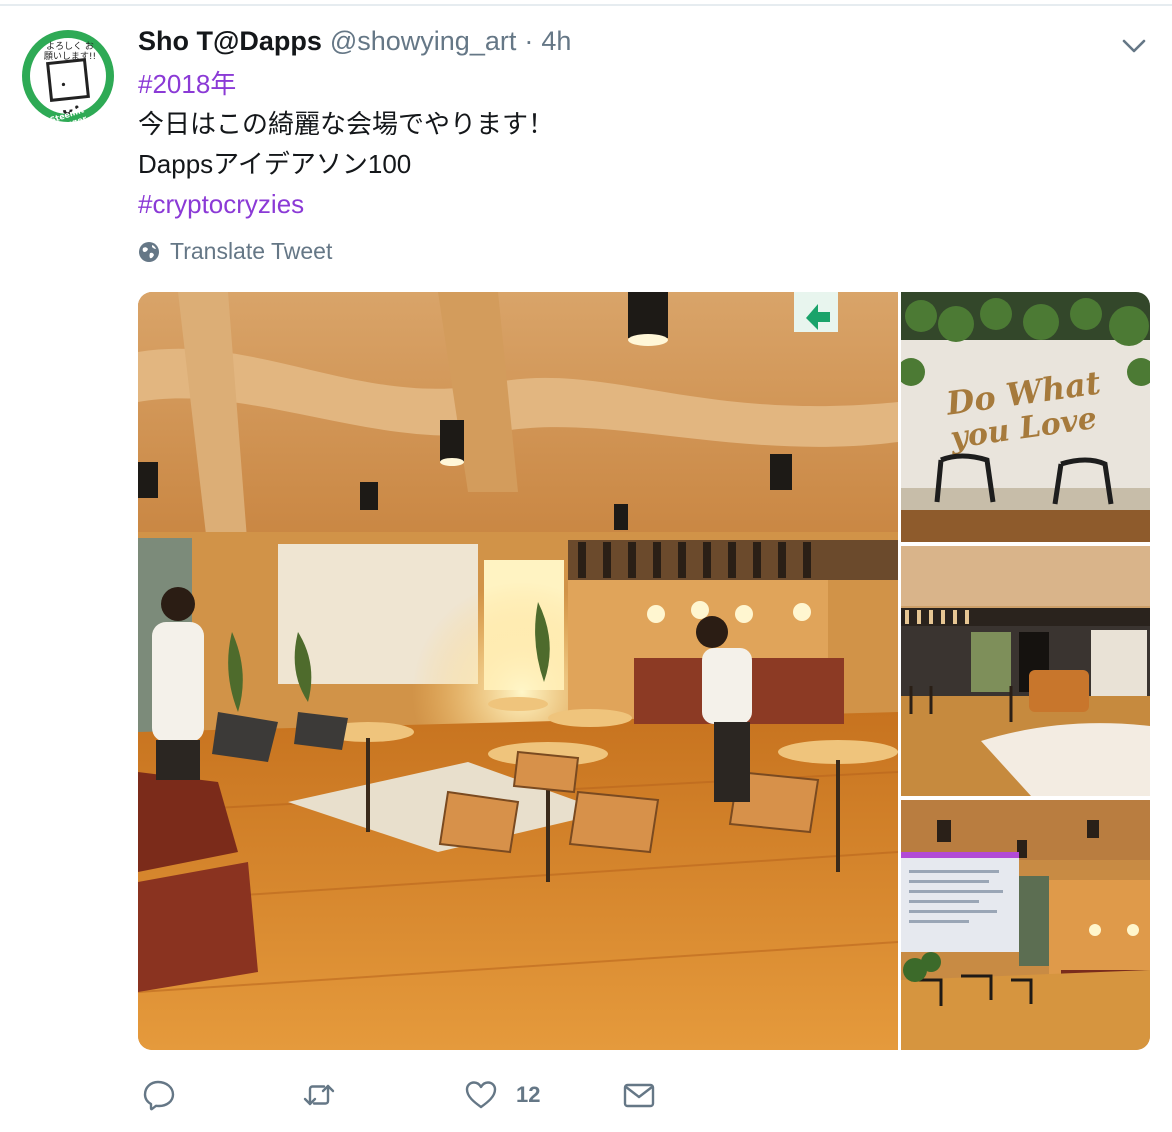  Describe the element at coordinates (230, 41) in the screenshot. I see `author-name: Sho T@Dapps` at that location.